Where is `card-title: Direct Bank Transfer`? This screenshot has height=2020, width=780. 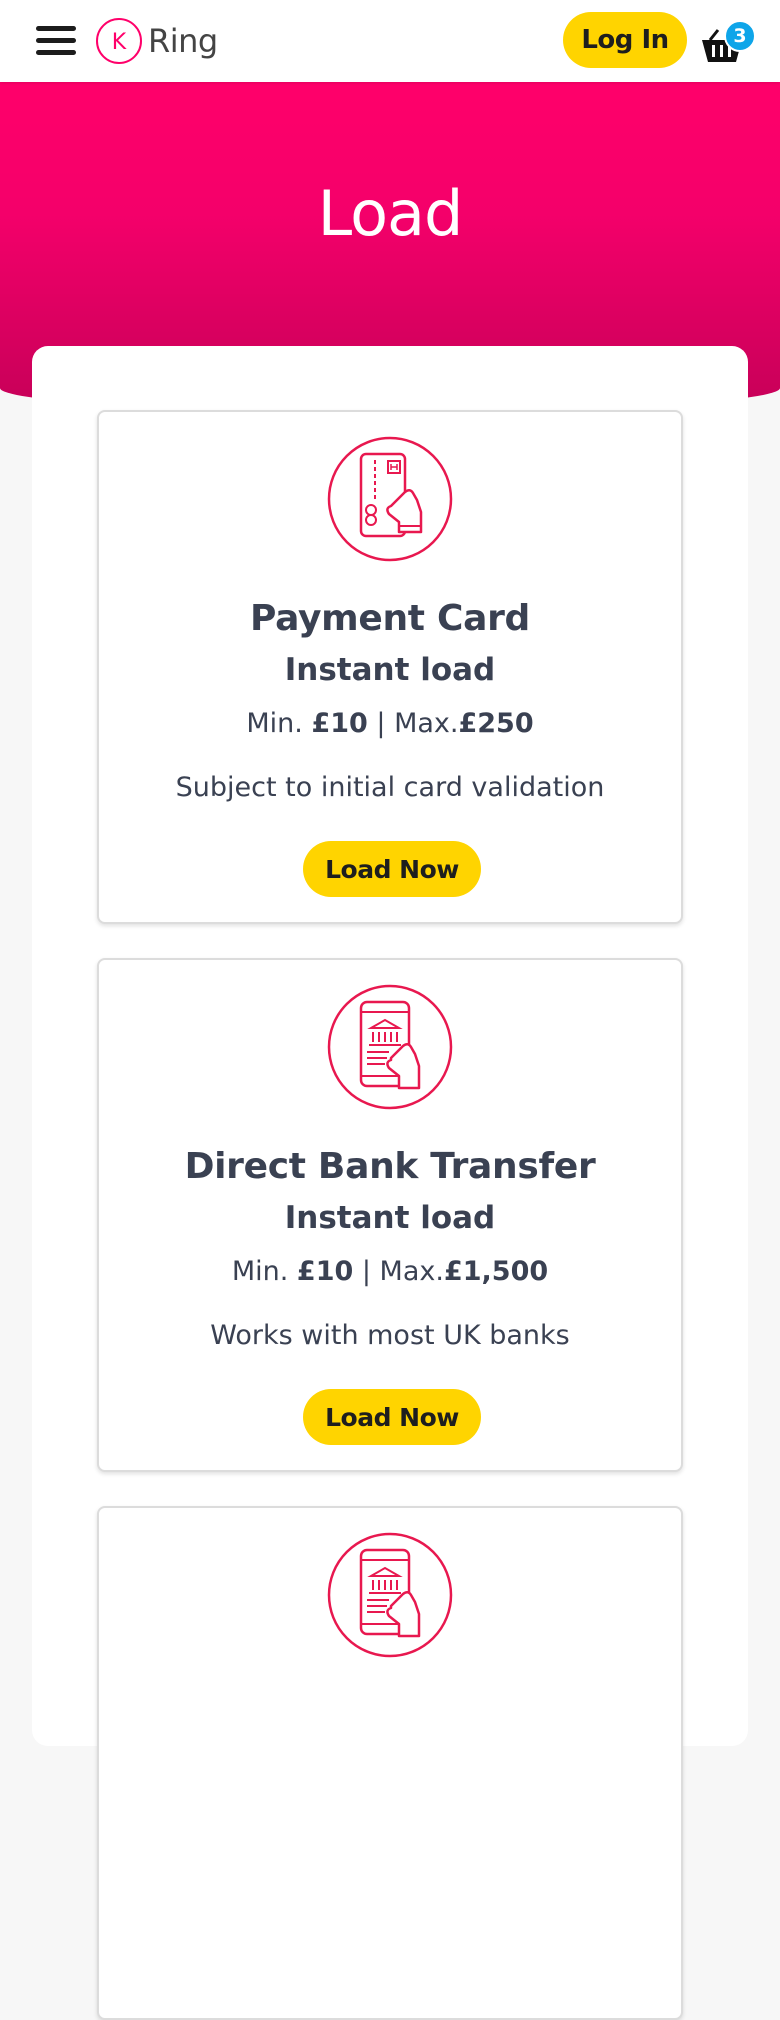
card-title: Direct Bank Transfer is located at coordinates (390, 1166).